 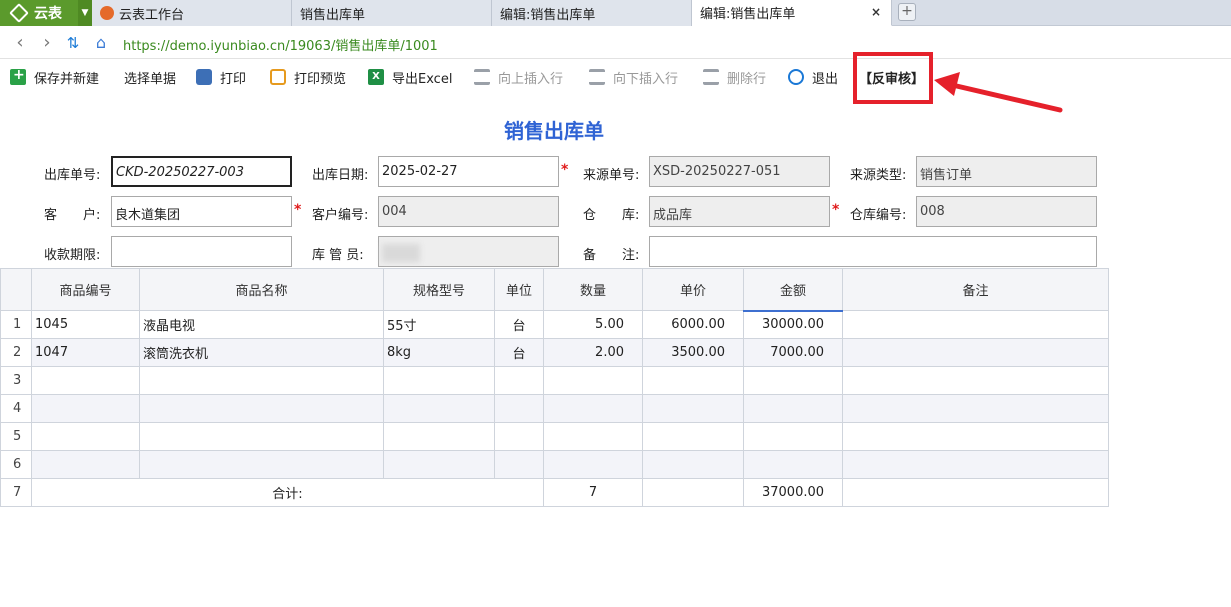 What do you see at coordinates (439, 352) in the screenshot?
I see `cell-spec: 8kg` at bounding box center [439, 352].